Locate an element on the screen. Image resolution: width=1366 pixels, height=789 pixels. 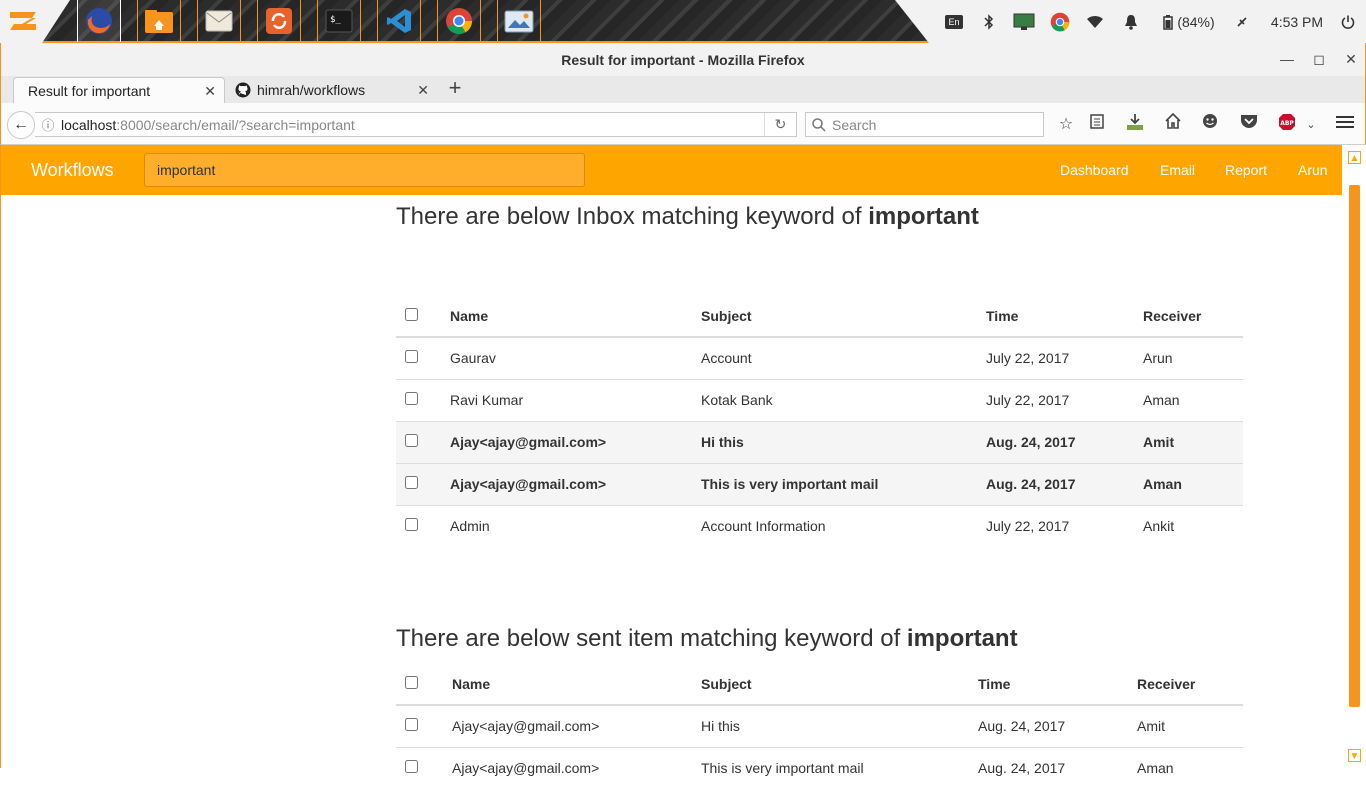
tab-himrah-workflows: himrah/workflows ✕ is located at coordinates (331, 90).